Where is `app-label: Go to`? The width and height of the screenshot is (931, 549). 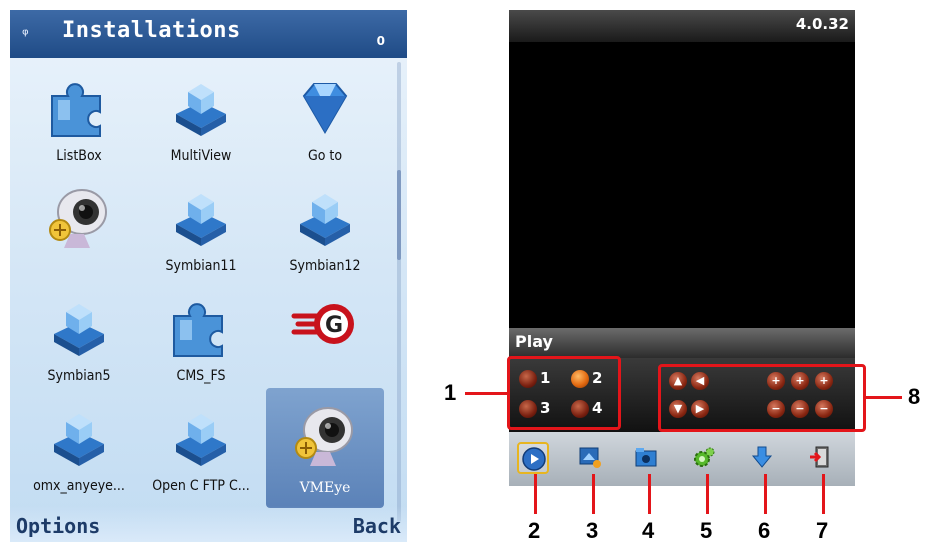
app-label: Go to is located at coordinates (325, 156).